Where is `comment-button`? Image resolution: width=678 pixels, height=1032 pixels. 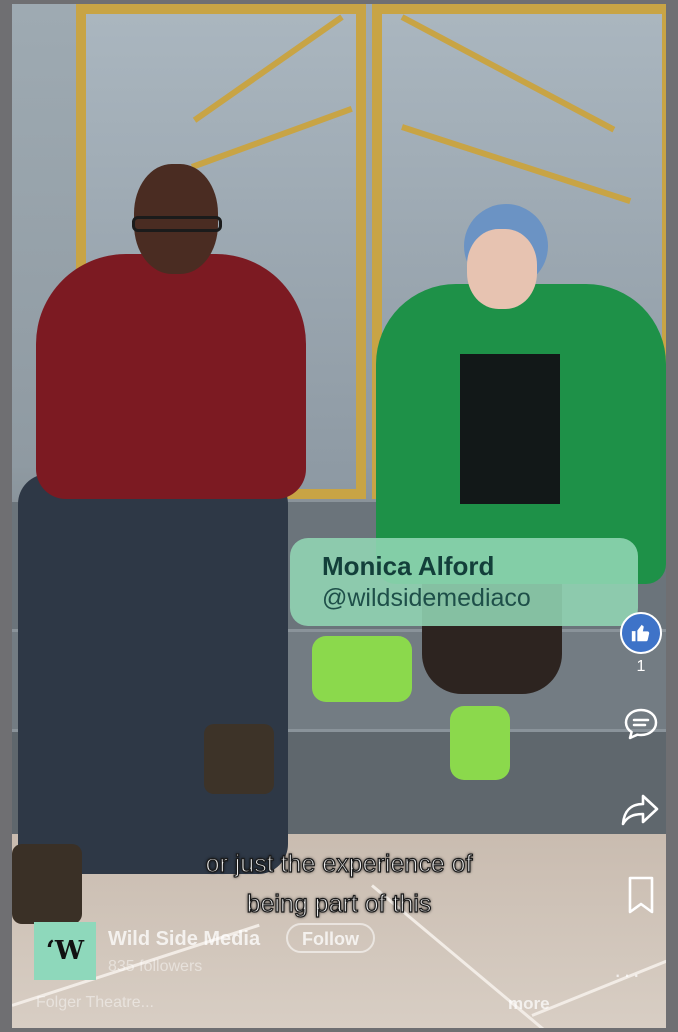
comment-button is located at coordinates (641, 724).